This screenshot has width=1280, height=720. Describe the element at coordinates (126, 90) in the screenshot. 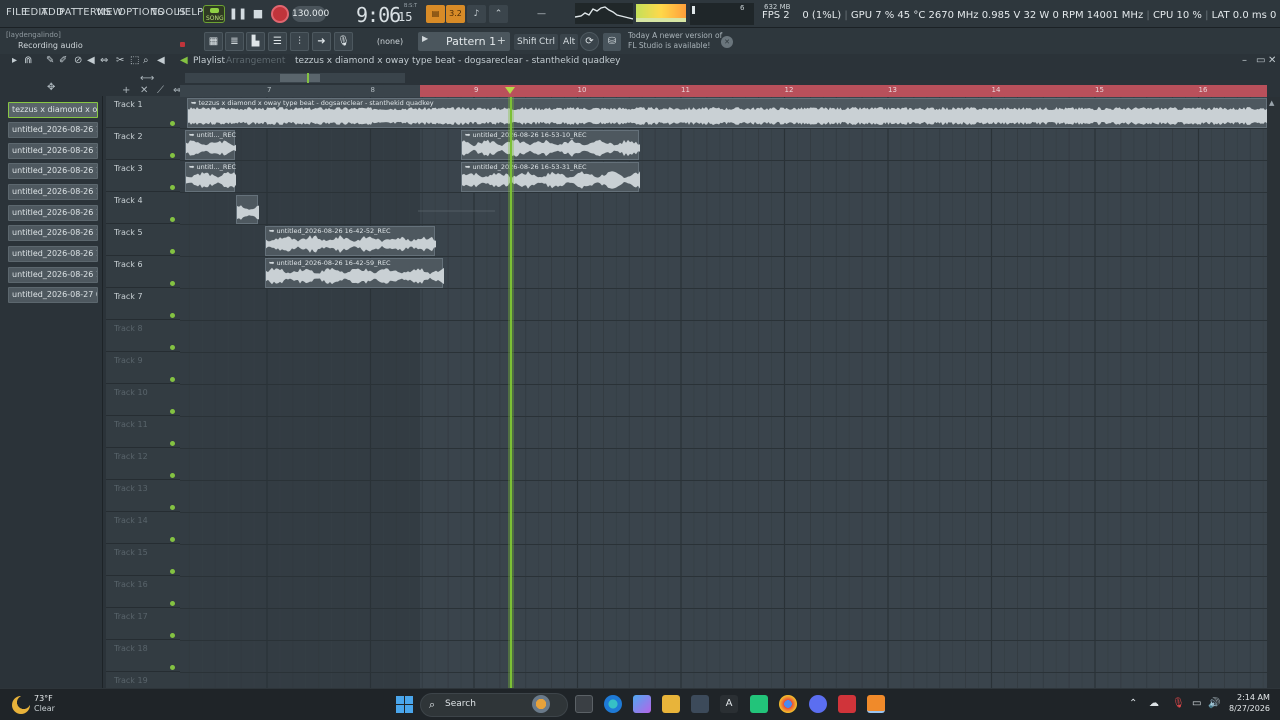

I see `plus-icon: +` at that location.